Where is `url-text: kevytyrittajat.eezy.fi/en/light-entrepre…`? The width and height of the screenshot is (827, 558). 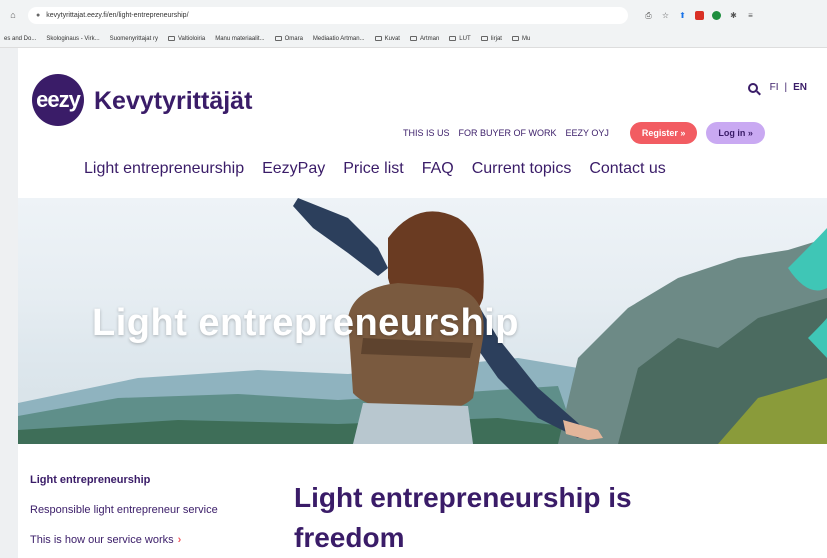
url-text: kevytyrittajat.eezy.fi/en/light-entrepre… is located at coordinates (117, 15).